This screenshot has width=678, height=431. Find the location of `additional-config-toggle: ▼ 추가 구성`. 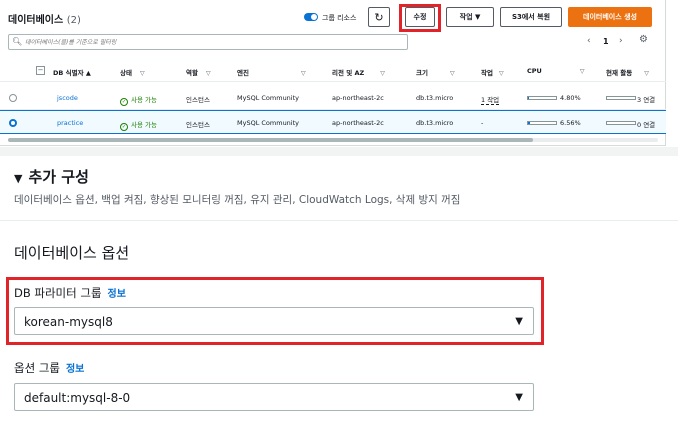

additional-config-toggle: ▼ 추가 구성 is located at coordinates (51, 176).